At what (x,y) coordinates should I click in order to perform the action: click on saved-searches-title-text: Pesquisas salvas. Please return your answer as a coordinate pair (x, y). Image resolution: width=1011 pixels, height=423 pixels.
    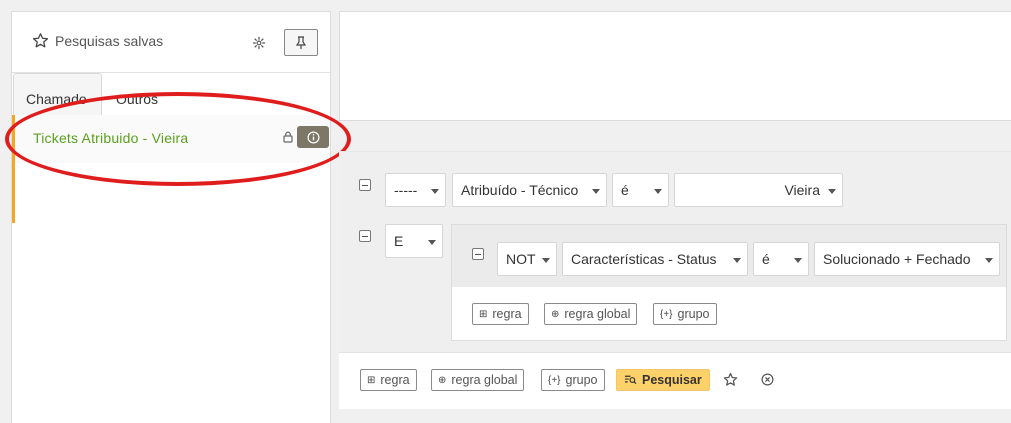
    Looking at the image, I should click on (109, 40).